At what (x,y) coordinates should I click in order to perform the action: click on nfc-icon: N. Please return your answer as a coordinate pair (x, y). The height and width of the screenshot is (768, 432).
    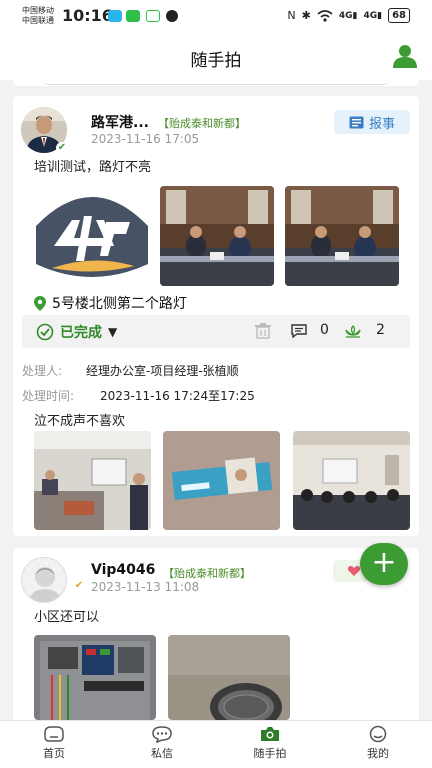
    Looking at the image, I should click on (291, 15).